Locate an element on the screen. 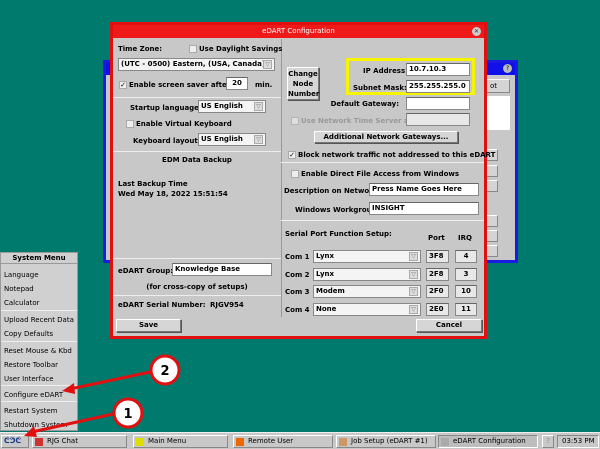 Image resolution: width=600 pixels, height=449 pixels. arrow-1-head is located at coordinates (30, 431).